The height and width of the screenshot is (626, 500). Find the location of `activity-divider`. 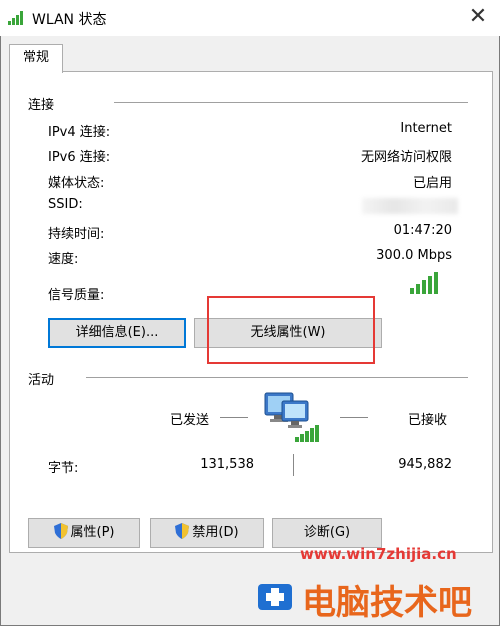

activity-divider is located at coordinates (277, 377).